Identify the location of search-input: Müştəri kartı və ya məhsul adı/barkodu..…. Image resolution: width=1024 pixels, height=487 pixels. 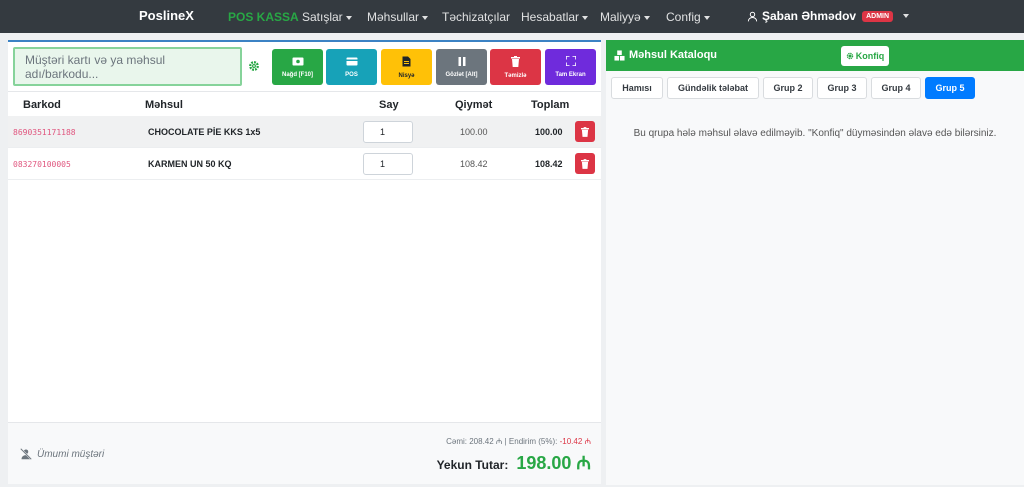
(127, 66).